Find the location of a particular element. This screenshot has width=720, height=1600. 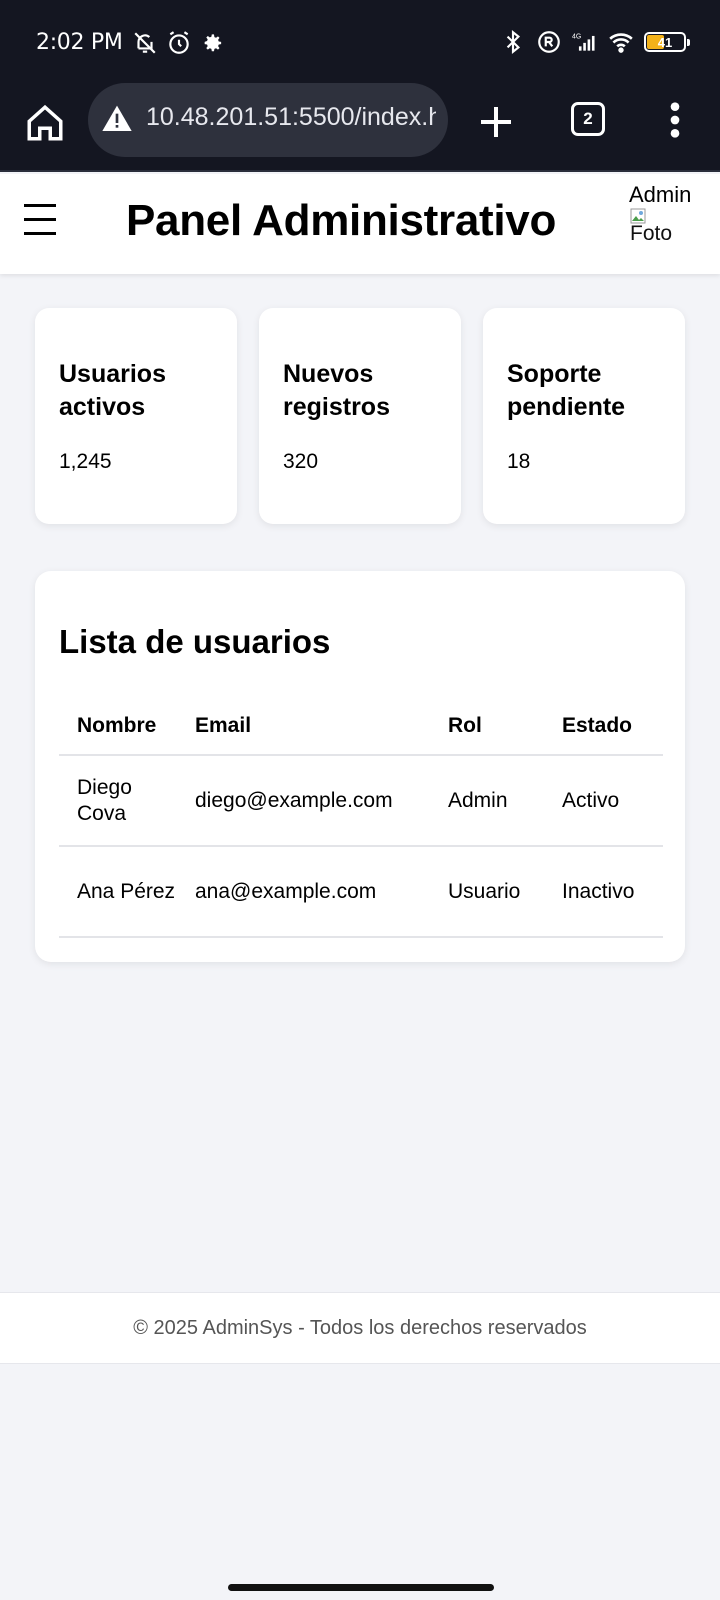

column-header-email: Email is located at coordinates (303, 726).